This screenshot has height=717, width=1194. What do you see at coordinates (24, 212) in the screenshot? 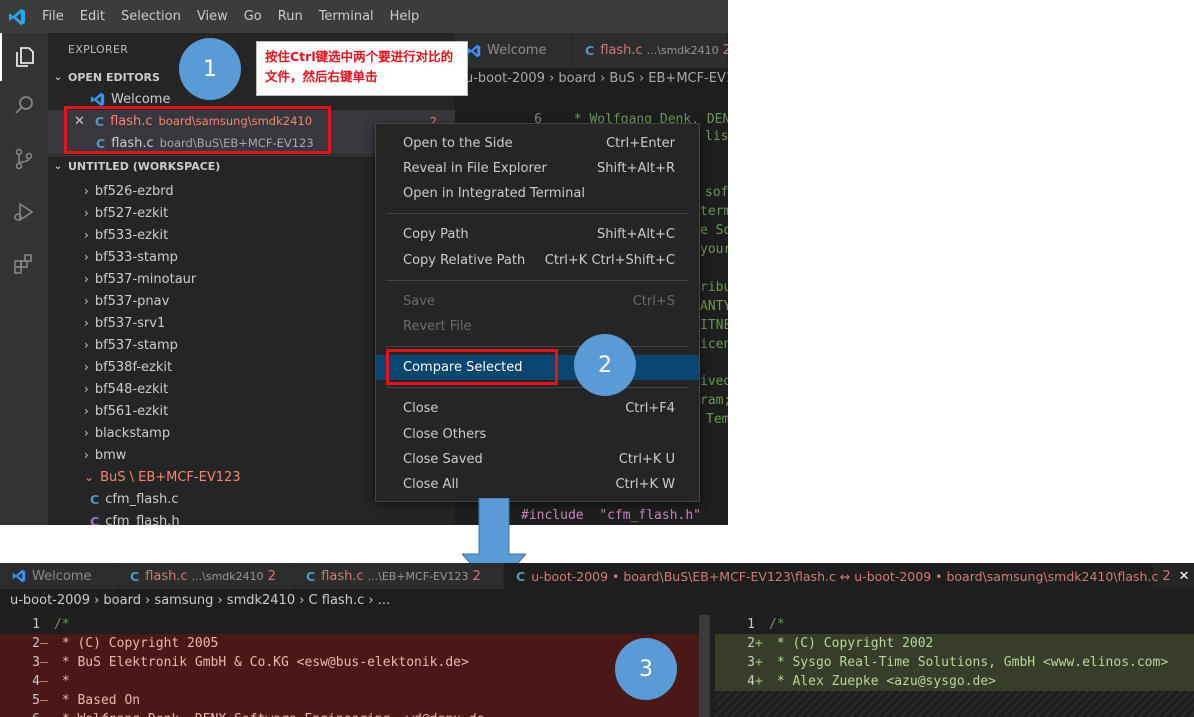
I see `run-debug-icon` at bounding box center [24, 212].